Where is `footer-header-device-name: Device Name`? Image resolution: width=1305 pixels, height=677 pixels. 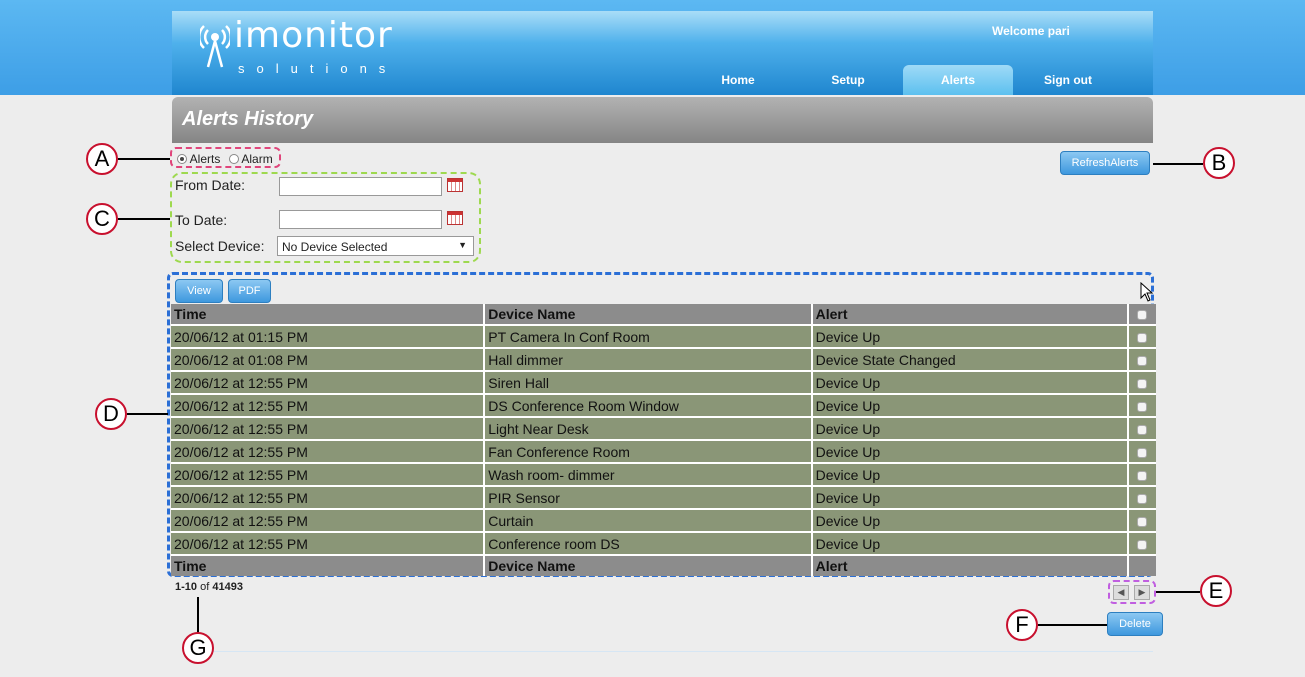 footer-header-device-name: Device Name is located at coordinates (648, 565).